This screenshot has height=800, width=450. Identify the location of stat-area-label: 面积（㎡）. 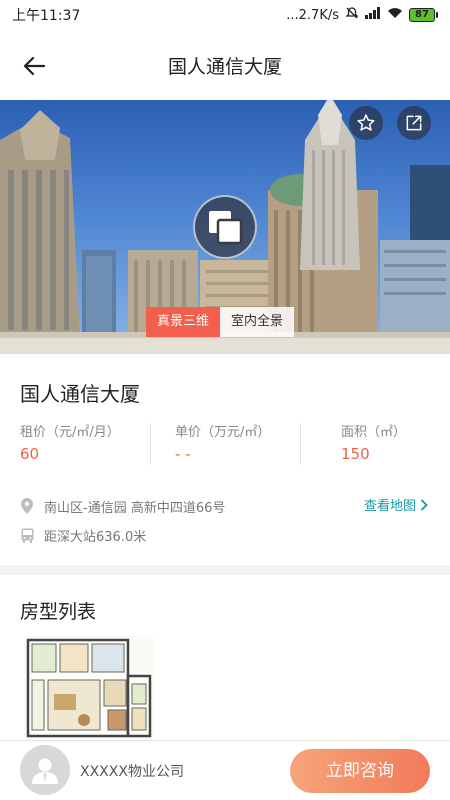
(374, 432).